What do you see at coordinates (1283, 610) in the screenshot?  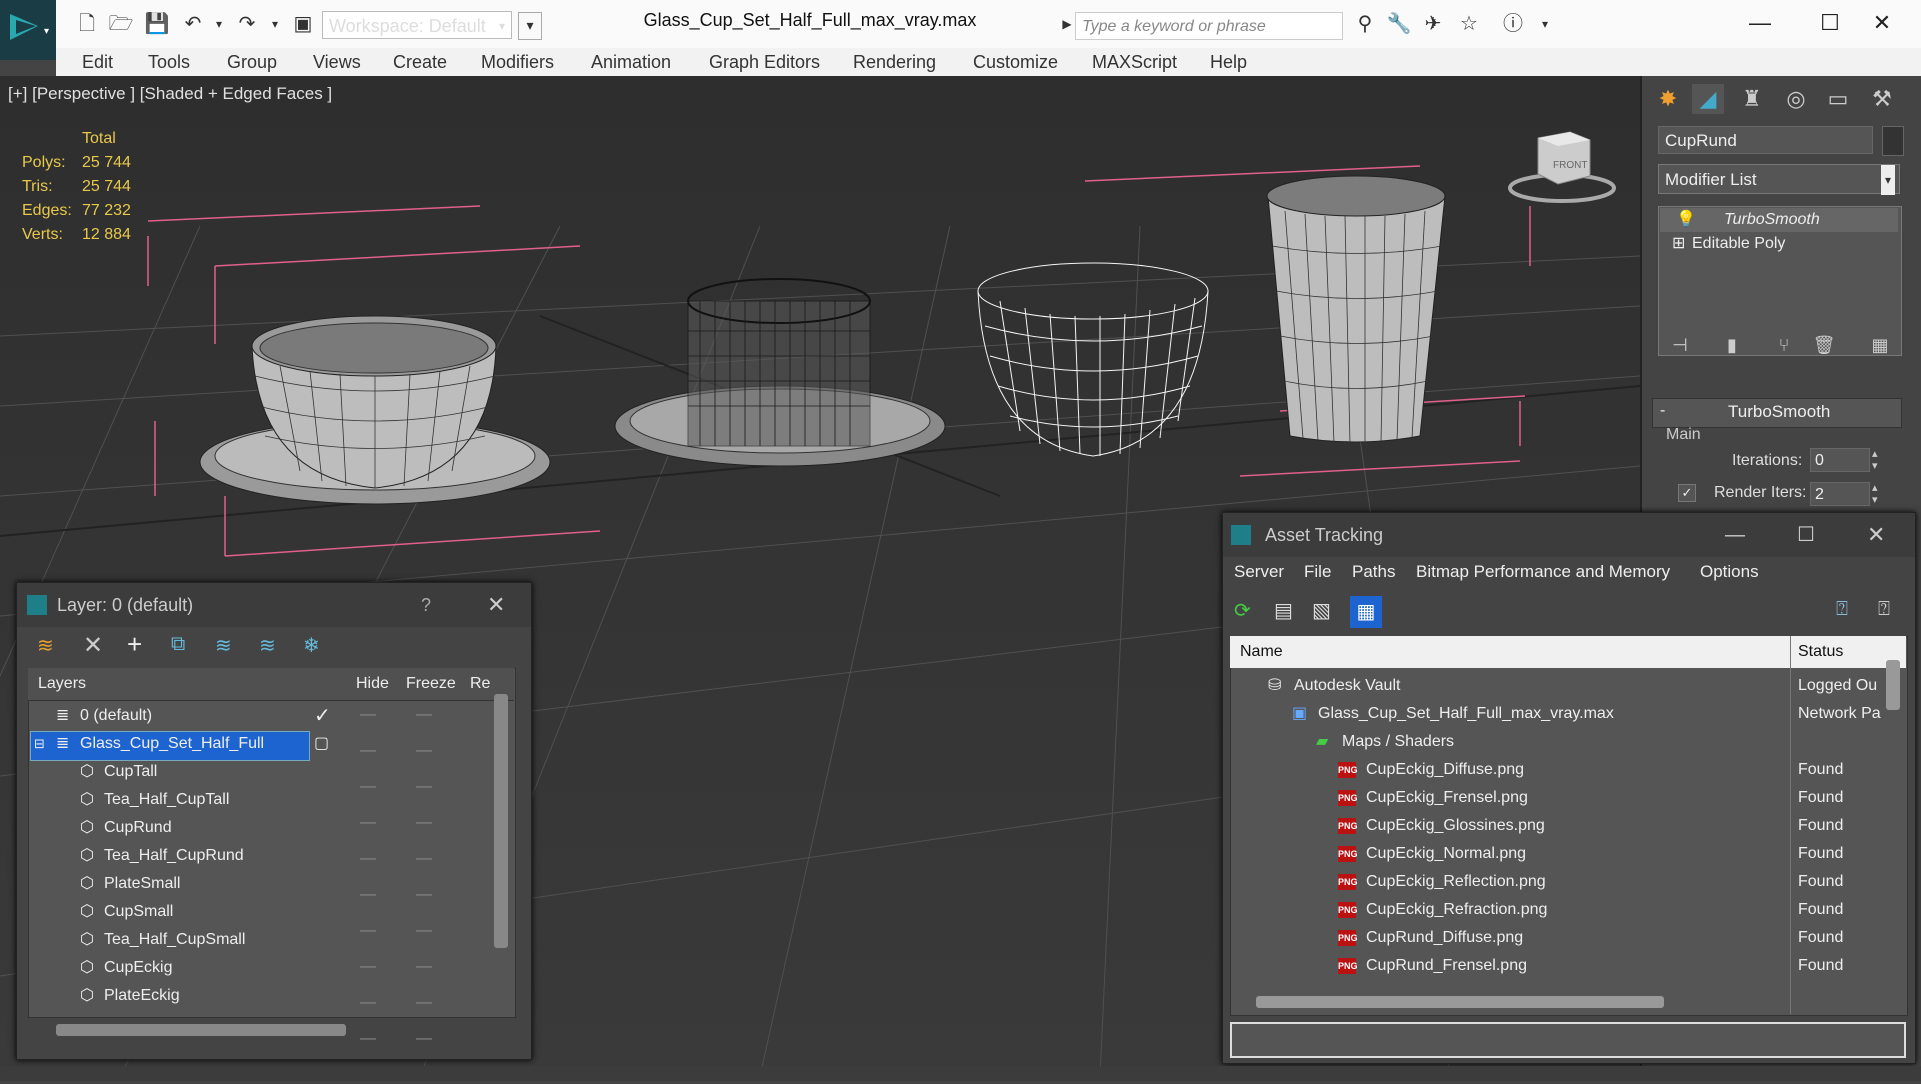 I see `list-view-icon: ▤` at bounding box center [1283, 610].